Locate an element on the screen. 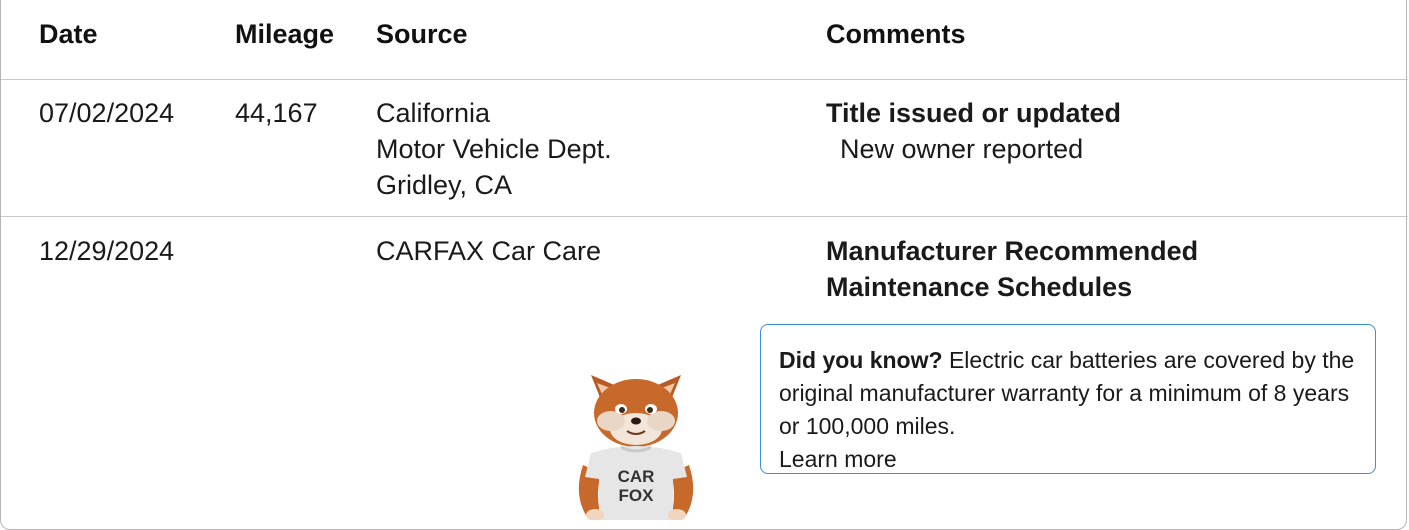 The image size is (1409, 530). row2-source-line: CARFAX Car Care is located at coordinates (489, 251).